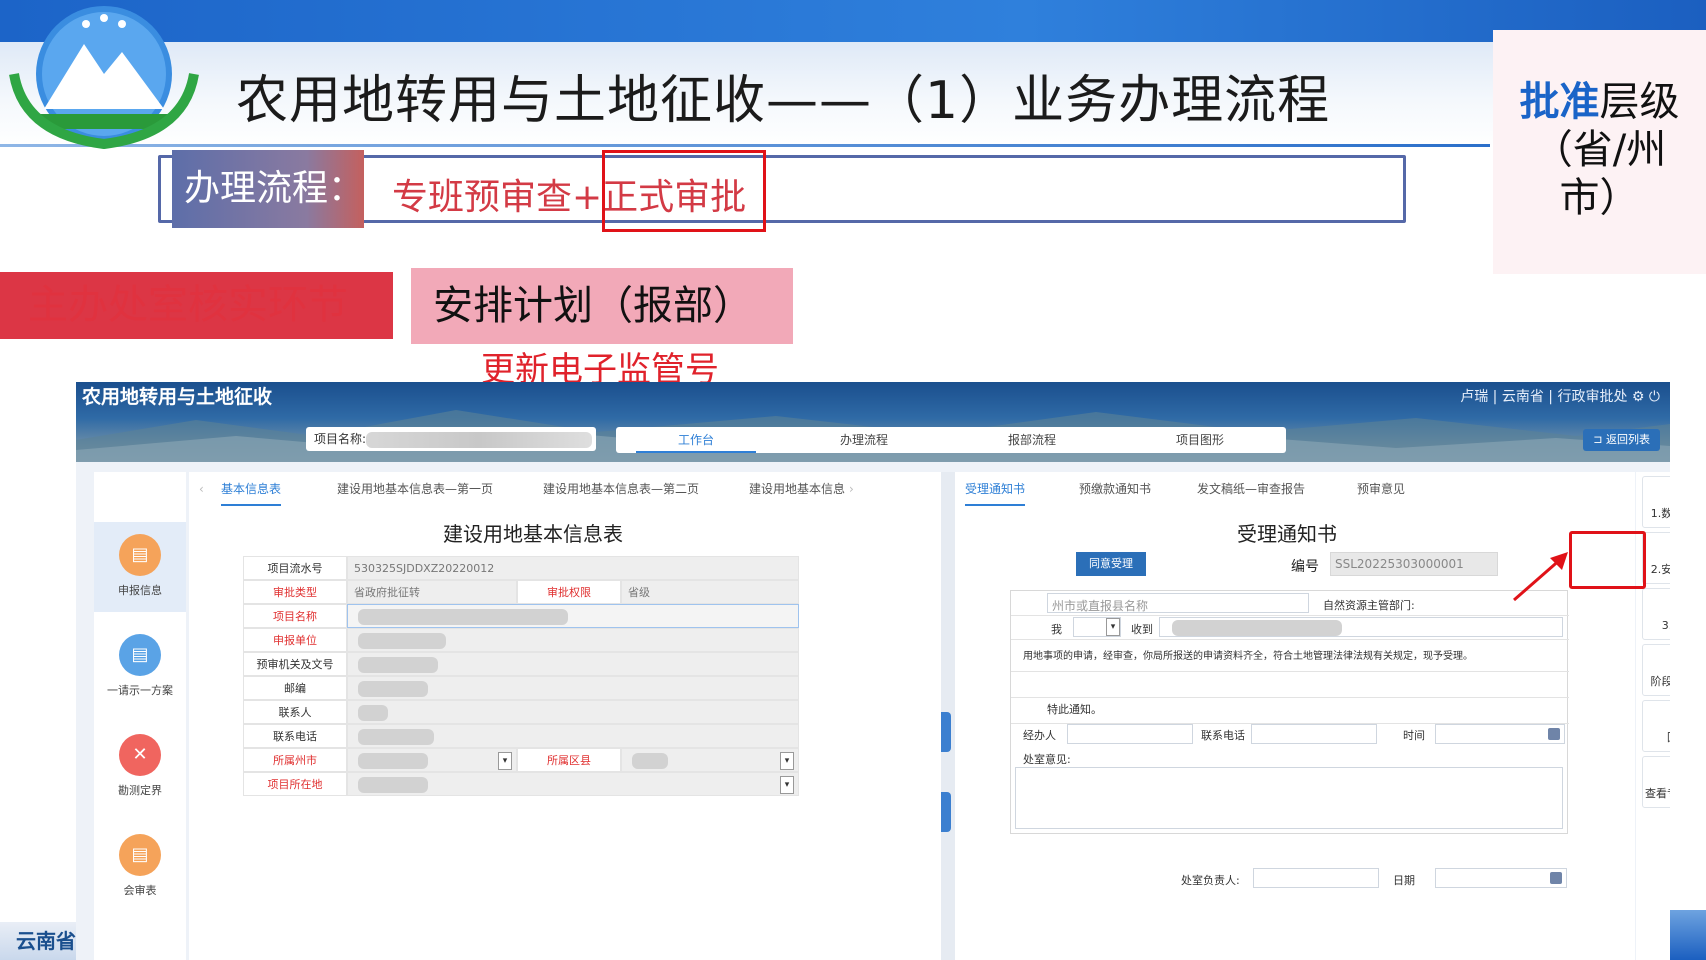  Describe the element at coordinates (1111, 564) in the screenshot. I see `accept-button: 同意受理` at that location.